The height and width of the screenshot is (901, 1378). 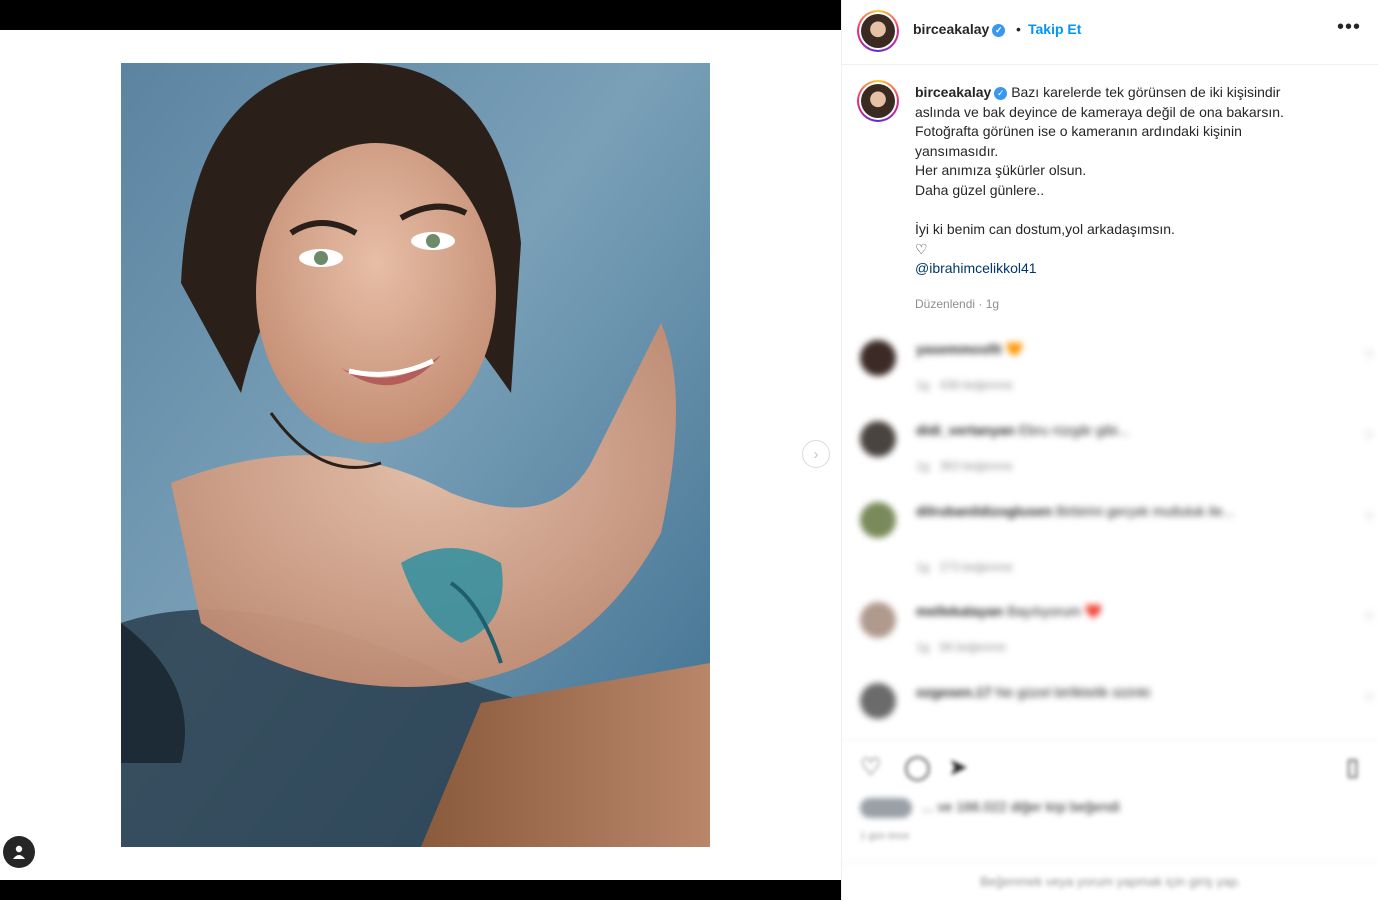 I want to click on comment-username: dilrubanildizoglusen, so click(x=984, y=511).